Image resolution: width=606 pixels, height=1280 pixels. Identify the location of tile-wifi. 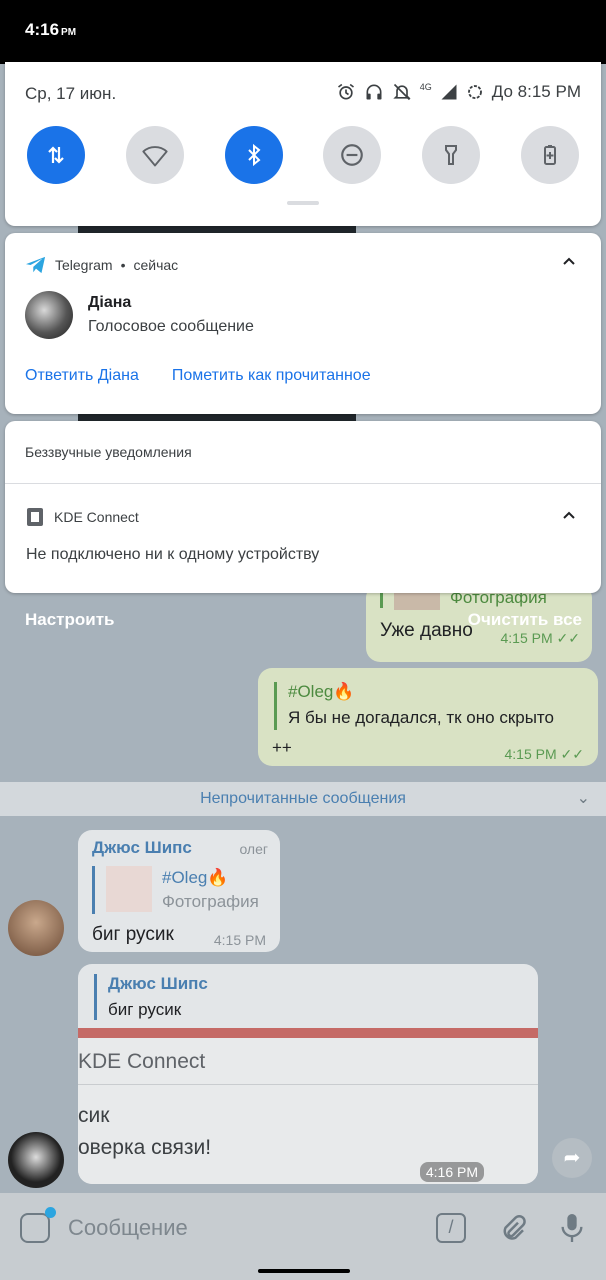
(154, 155).